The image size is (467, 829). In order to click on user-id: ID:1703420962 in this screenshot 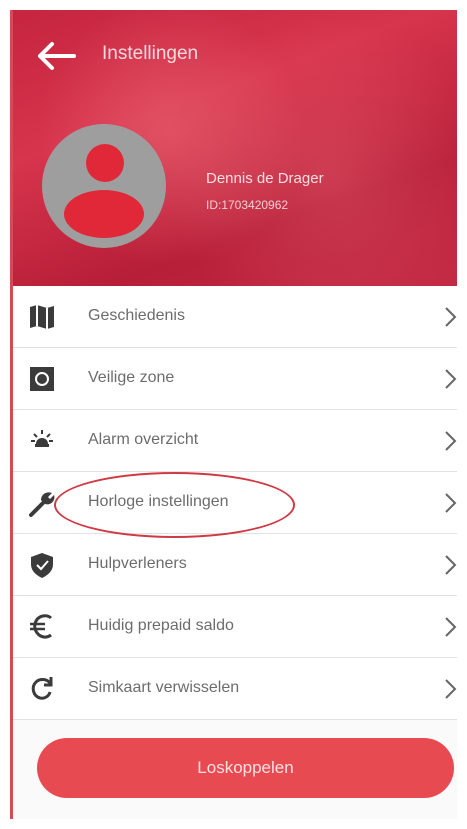, I will do `click(247, 205)`.